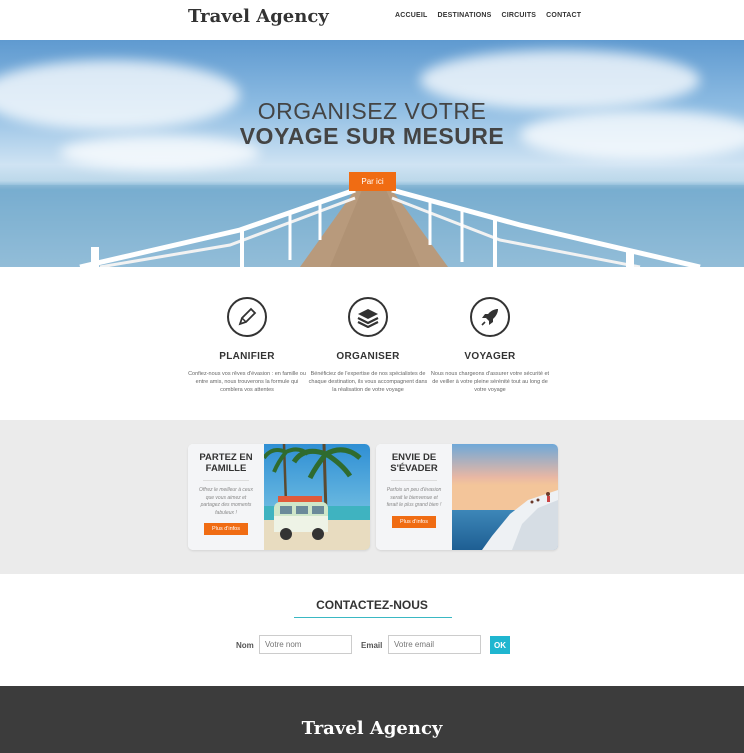  I want to click on card-title: PARTEZ EN FAMILLE, so click(226, 463).